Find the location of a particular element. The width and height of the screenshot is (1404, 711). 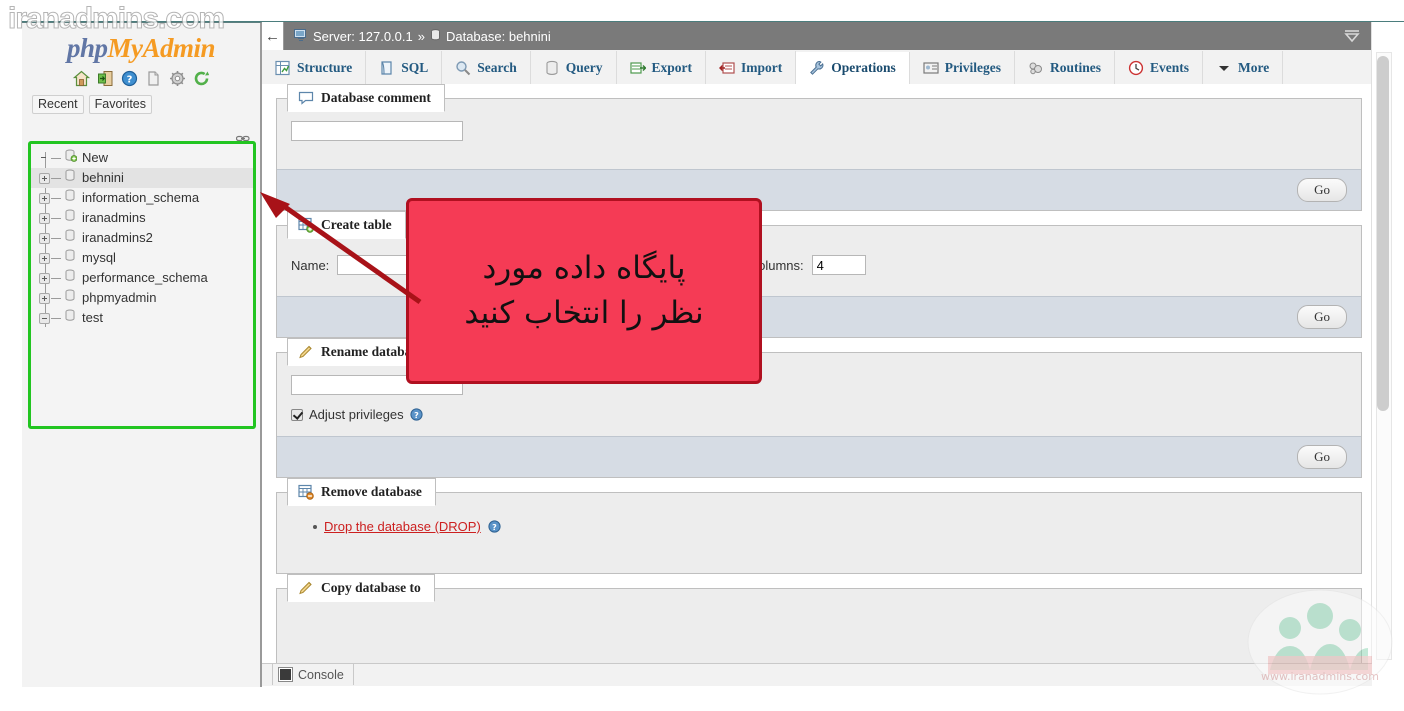

drop-database-link: Drop the database (DROP) is located at coordinates (402, 526).